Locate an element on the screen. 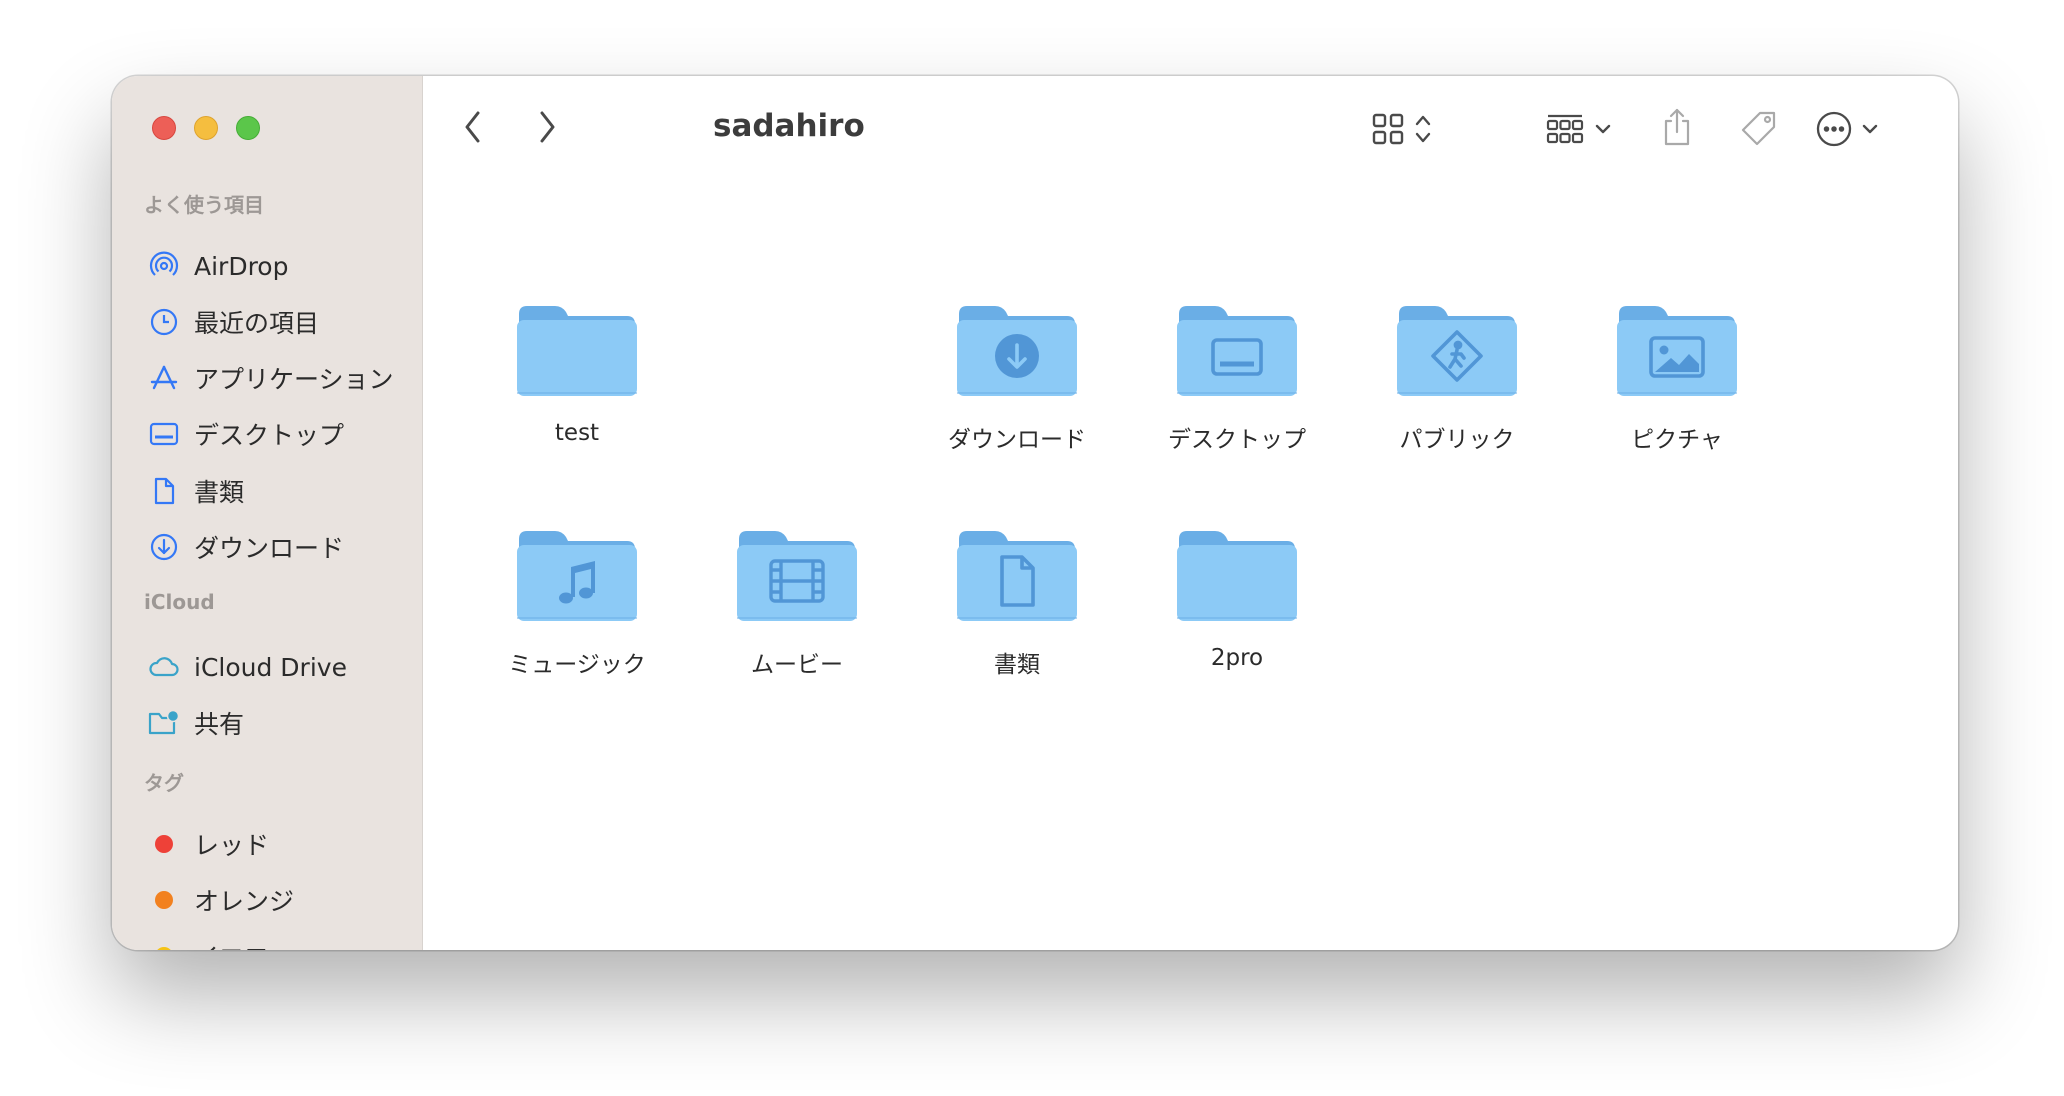 The width and height of the screenshot is (2064, 1096). download-glyph-icon is located at coordinates (1017, 356).